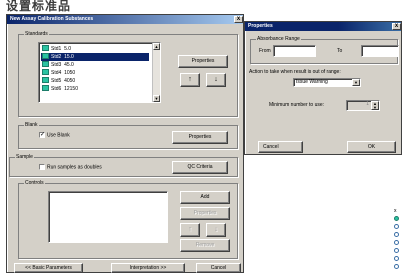 The width and height of the screenshot is (404, 273). I want to click on spinner-arrows-icon: ▲ ▼, so click(375, 105).